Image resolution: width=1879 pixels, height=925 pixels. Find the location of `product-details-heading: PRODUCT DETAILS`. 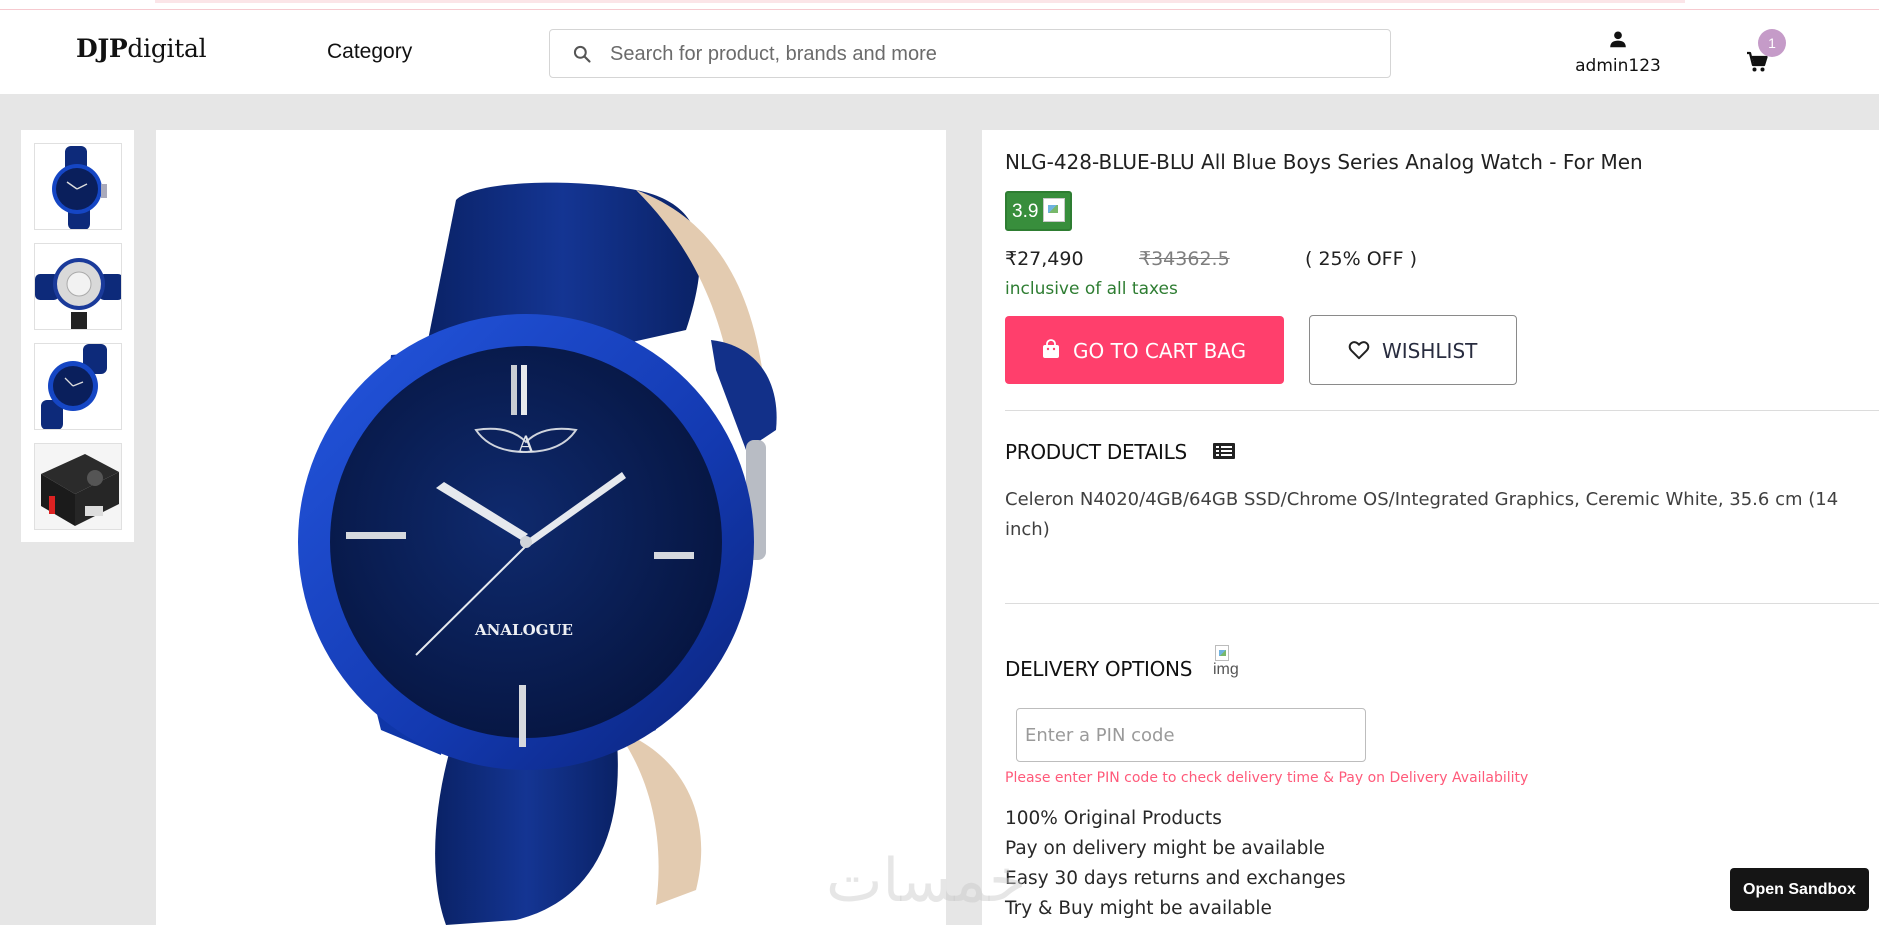

product-details-heading: PRODUCT DETAILS is located at coordinates (1096, 452).